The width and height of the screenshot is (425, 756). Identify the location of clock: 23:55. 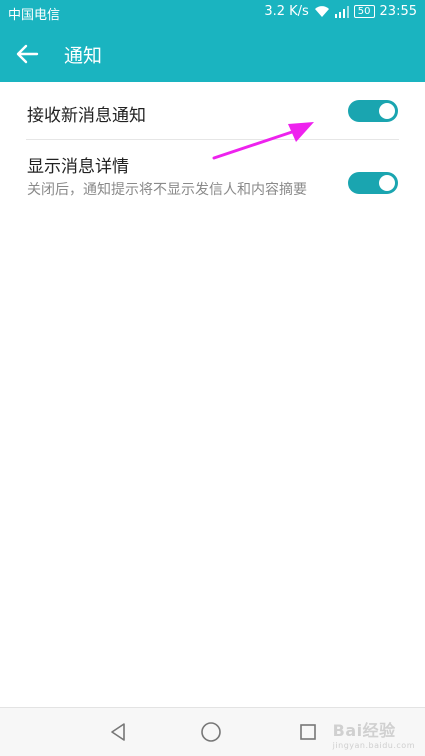
(398, 11).